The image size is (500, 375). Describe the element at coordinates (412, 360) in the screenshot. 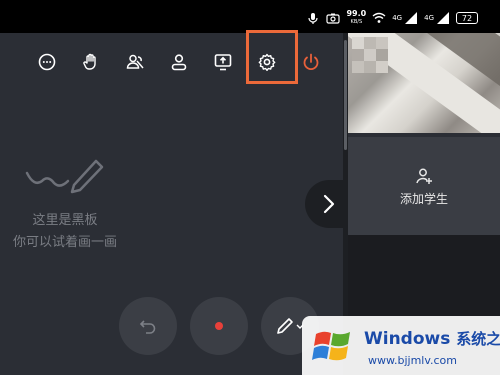

I see `watermark-url: www.bjjmlv.com` at that location.